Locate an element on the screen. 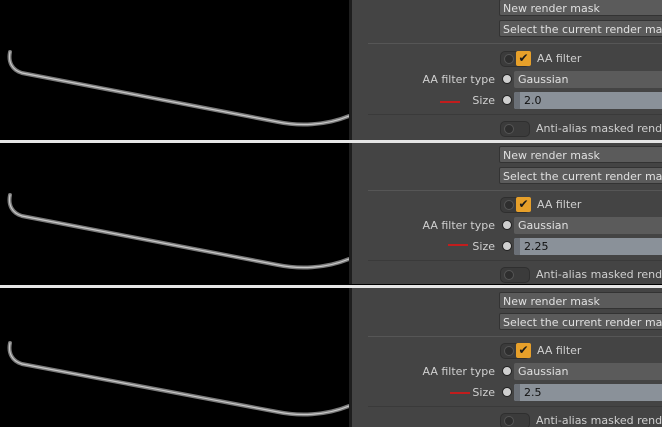  size-input: 2.0 is located at coordinates (588, 100).